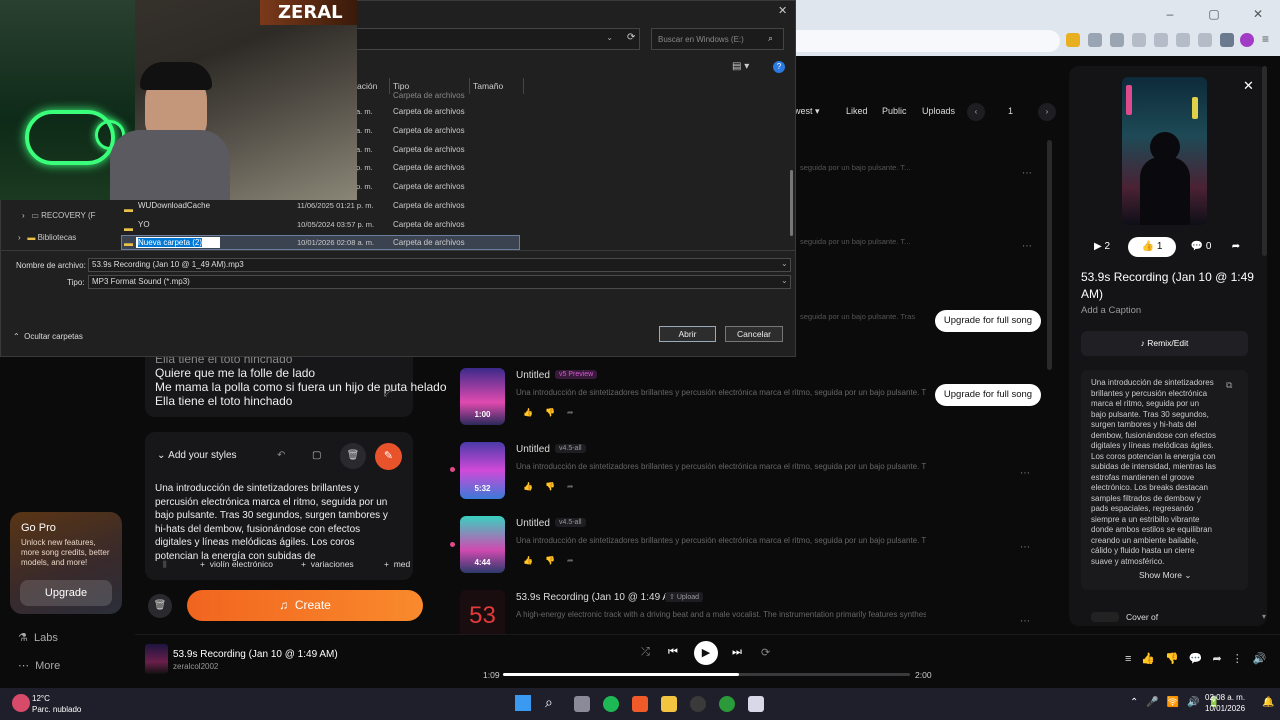 This screenshot has height=720, width=1280. Describe the element at coordinates (1171, 286) in the screenshot. I see `song-title: 53.9s Recording (Jan 10 @ 1:49 AM)` at that location.